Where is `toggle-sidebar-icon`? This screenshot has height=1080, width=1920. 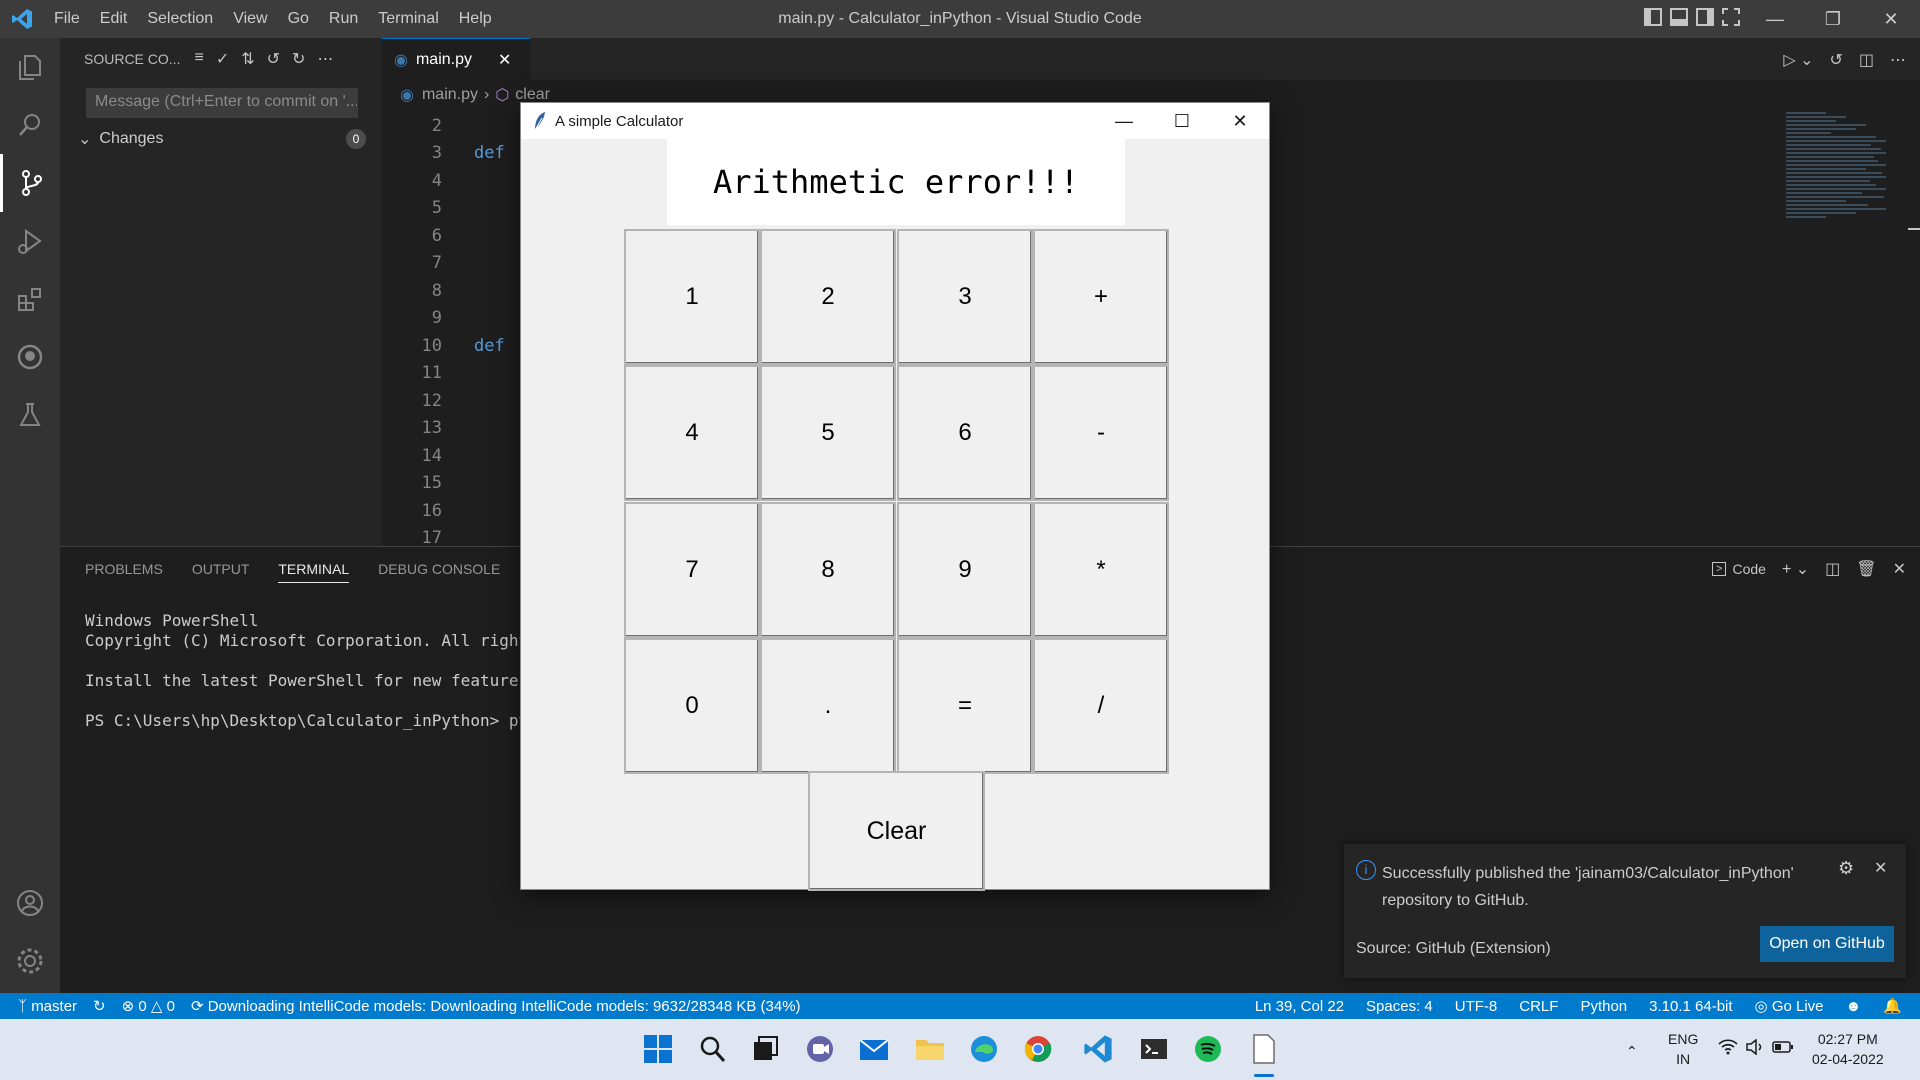
toggle-sidebar-icon is located at coordinates (1653, 17).